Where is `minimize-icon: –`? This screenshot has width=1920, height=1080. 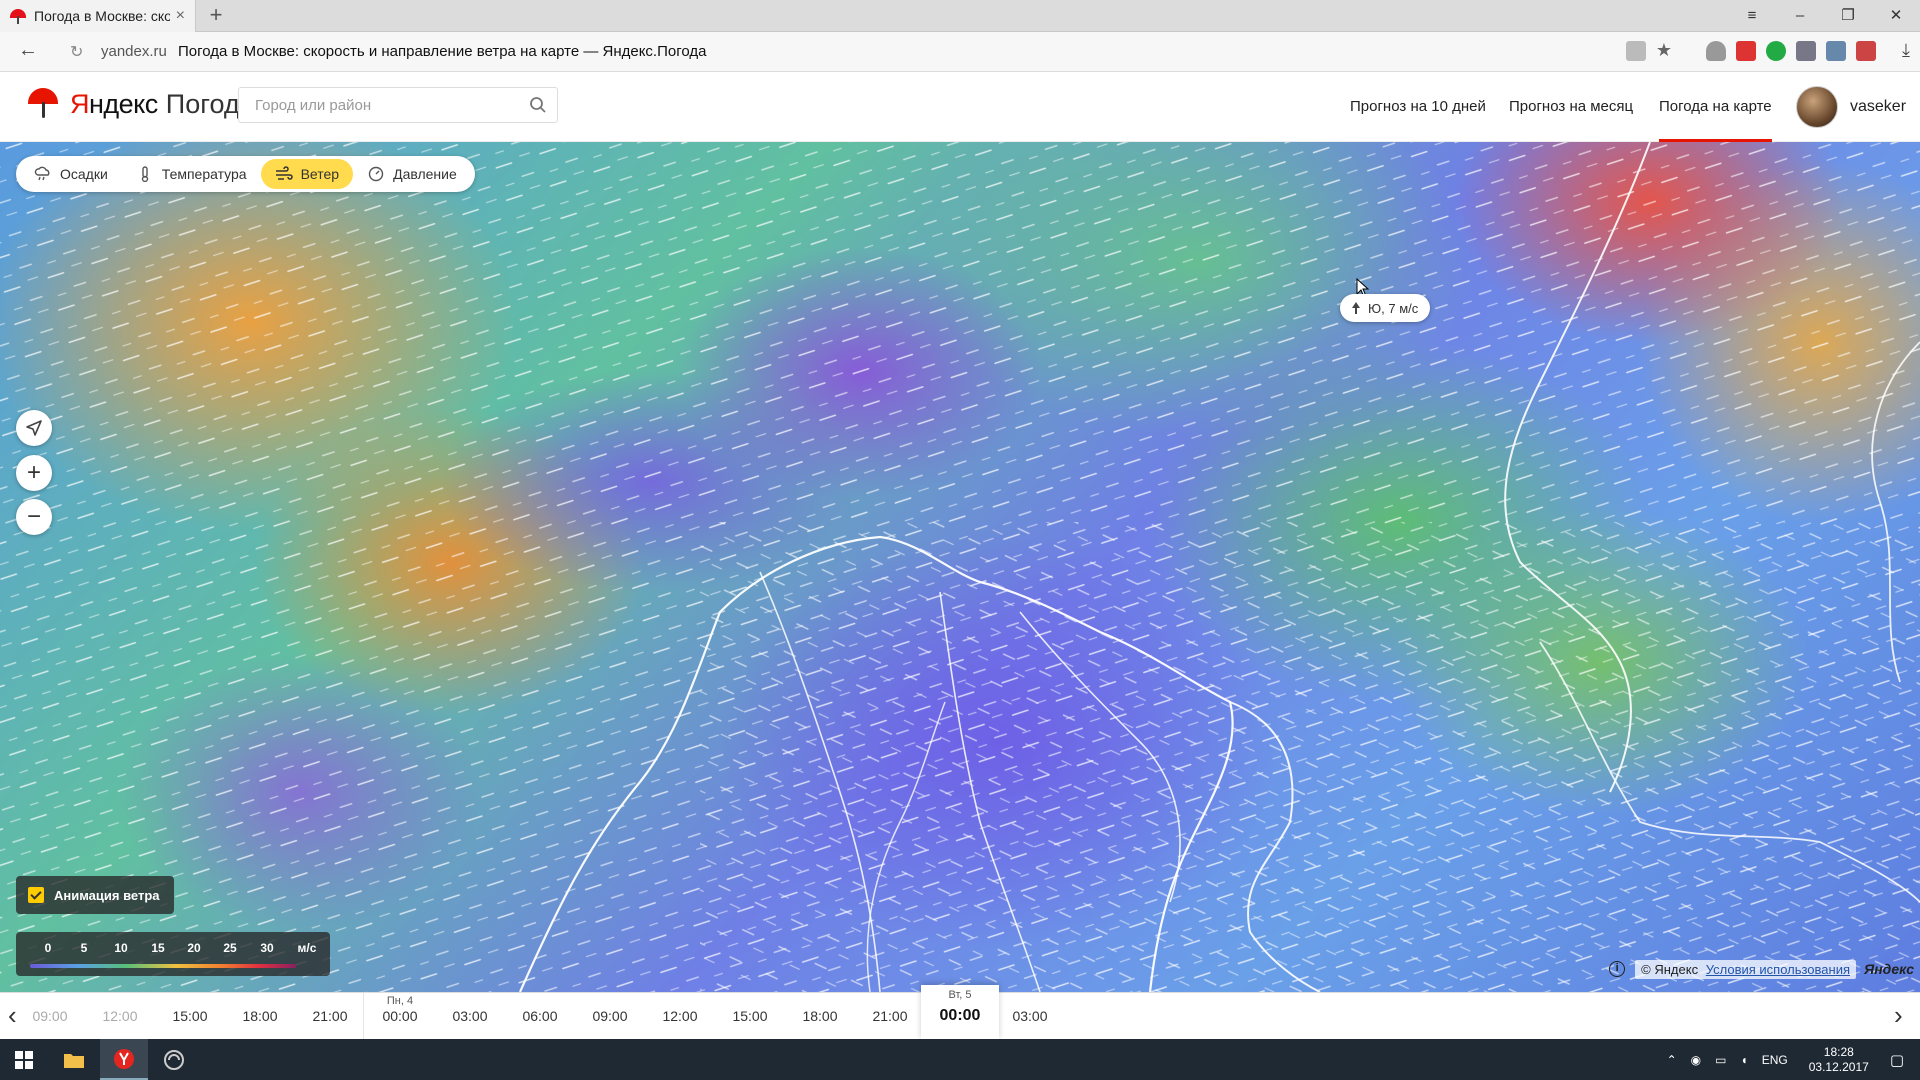 minimize-icon: – is located at coordinates (1800, 16).